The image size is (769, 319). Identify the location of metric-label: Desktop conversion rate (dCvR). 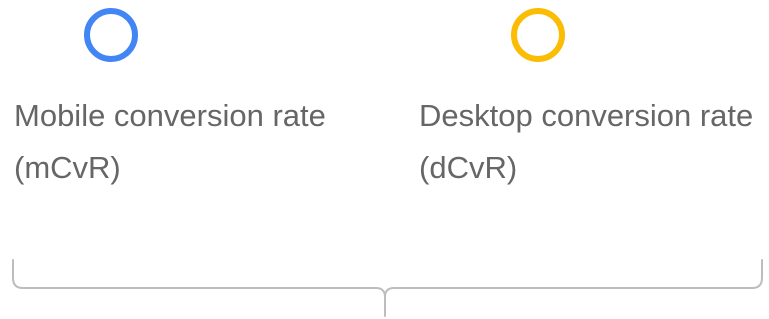
(586, 142).